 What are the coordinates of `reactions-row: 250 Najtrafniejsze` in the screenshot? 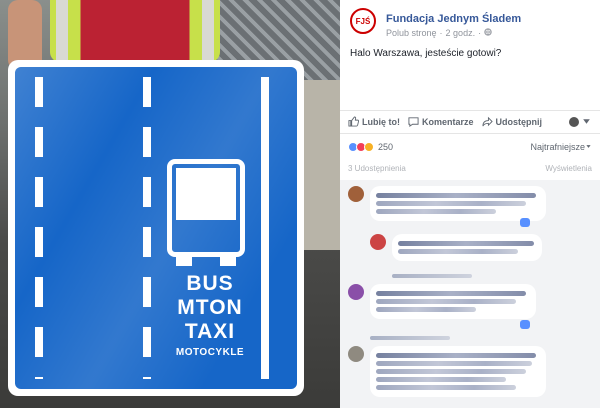 It's located at (470, 147).